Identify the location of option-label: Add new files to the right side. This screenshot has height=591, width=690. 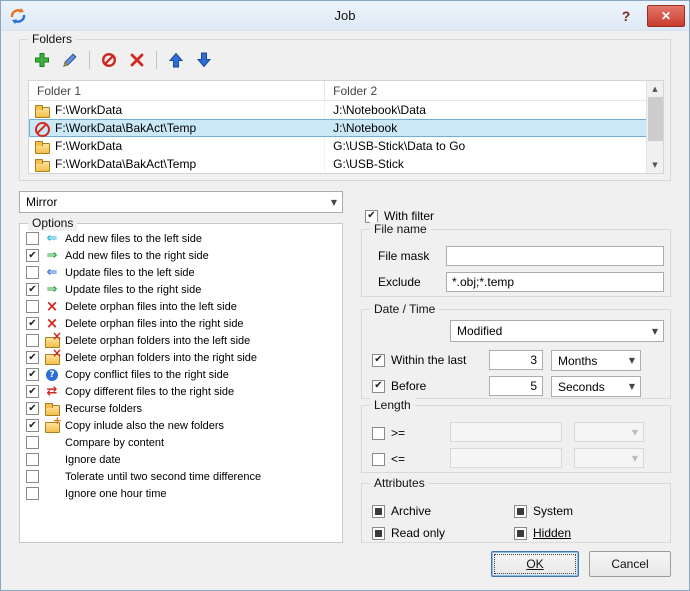
(137, 255).